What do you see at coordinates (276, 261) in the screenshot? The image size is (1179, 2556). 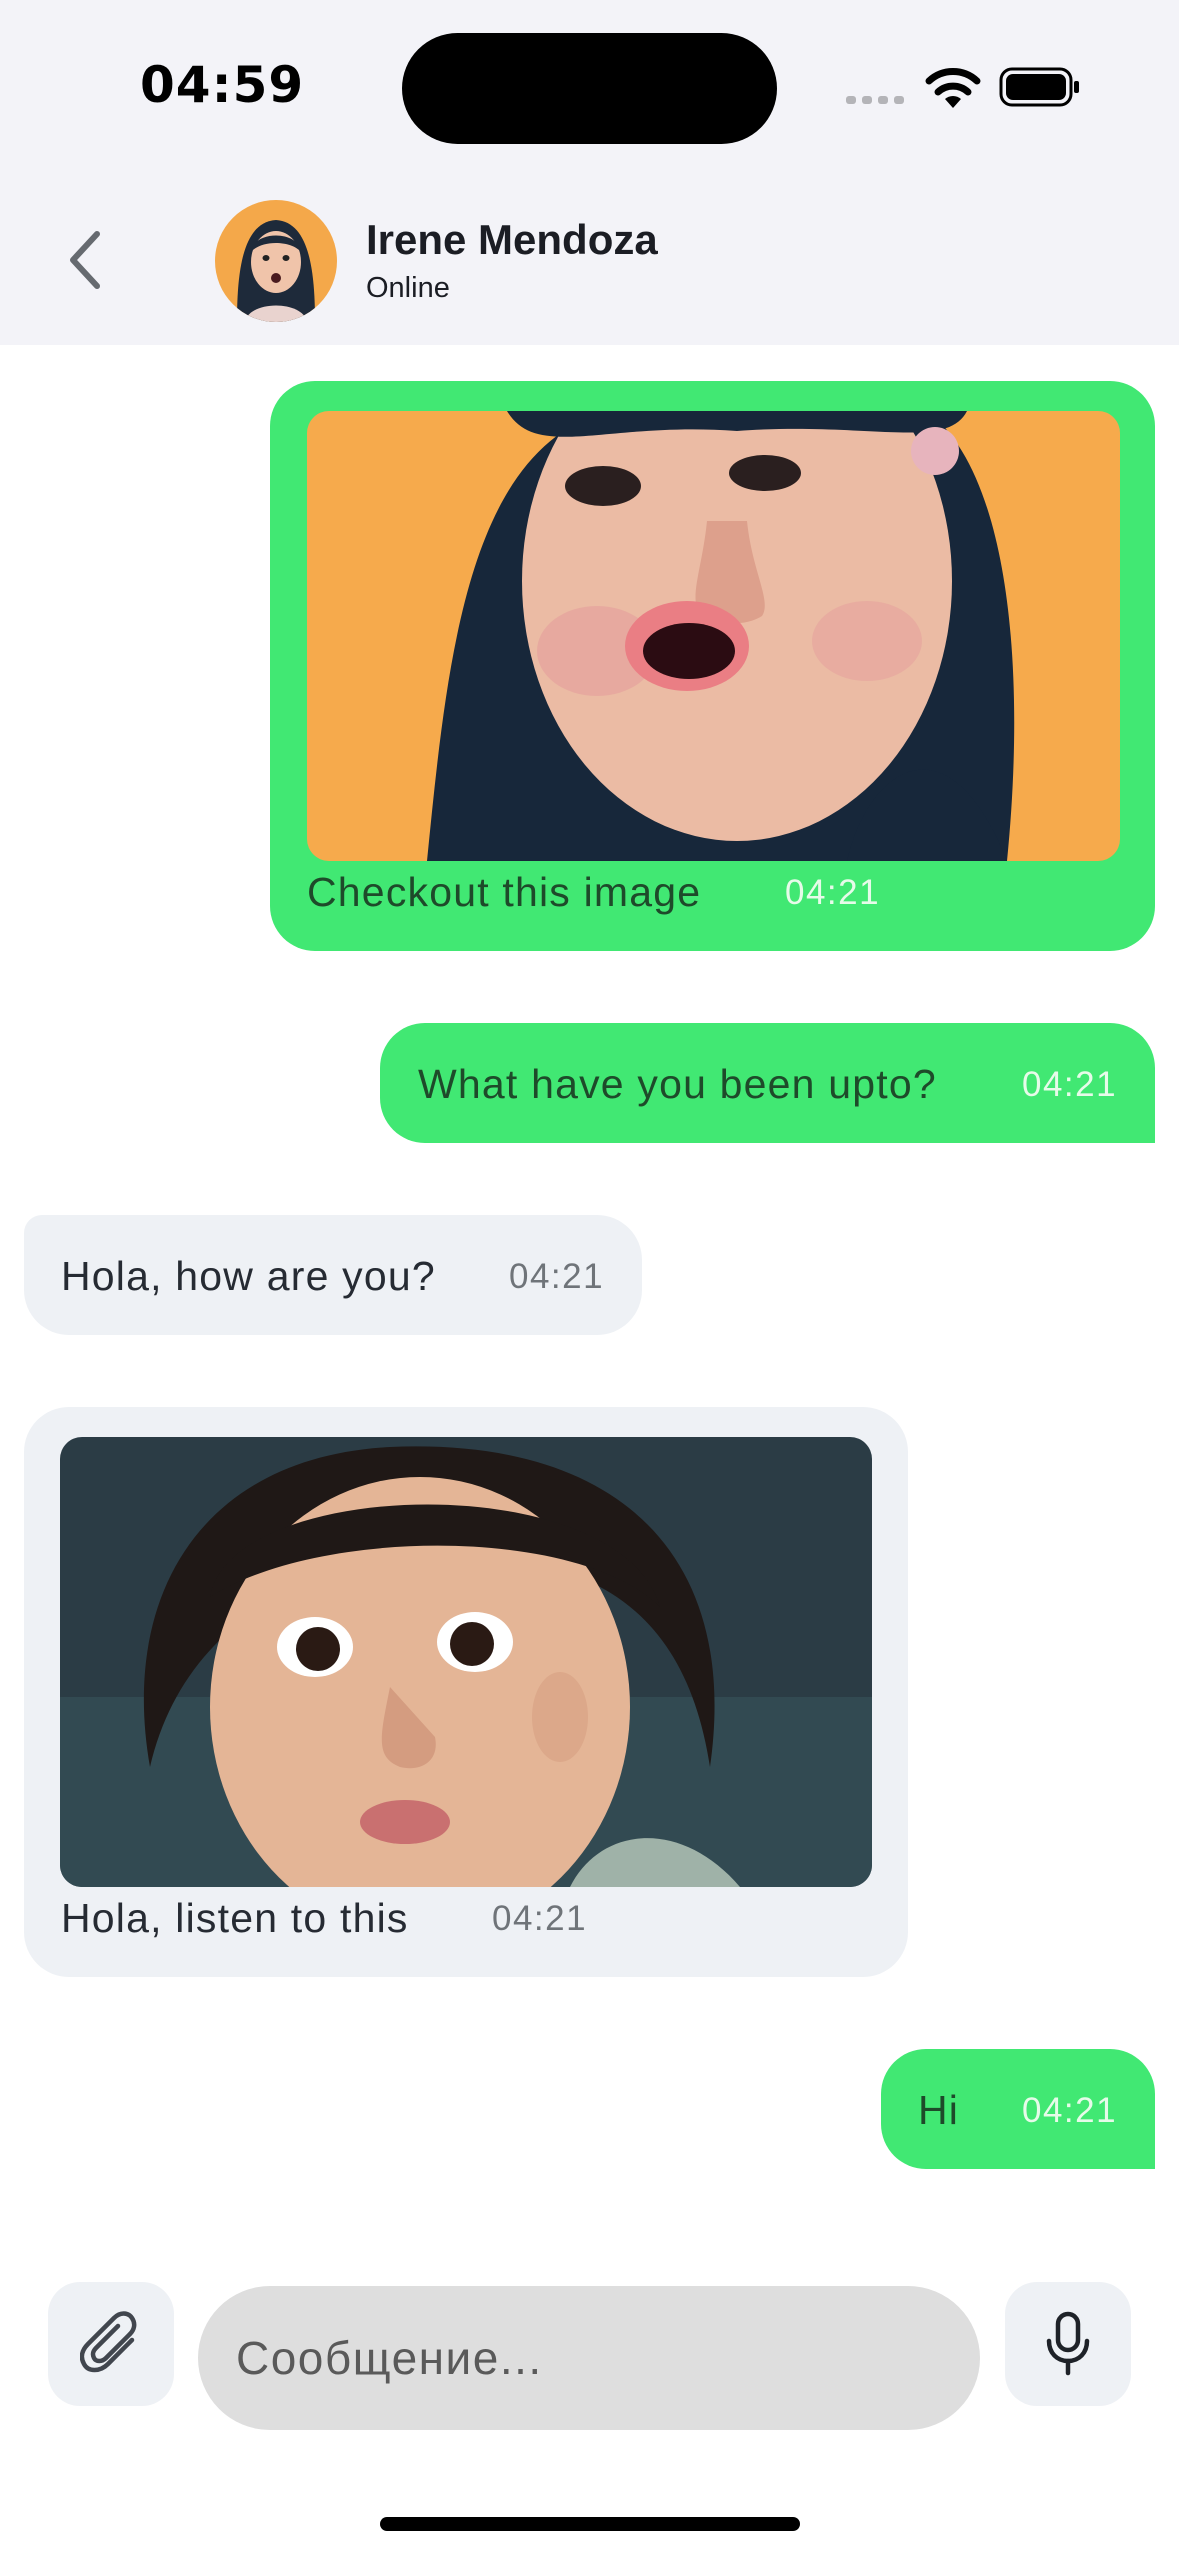 I see `avatar` at bounding box center [276, 261].